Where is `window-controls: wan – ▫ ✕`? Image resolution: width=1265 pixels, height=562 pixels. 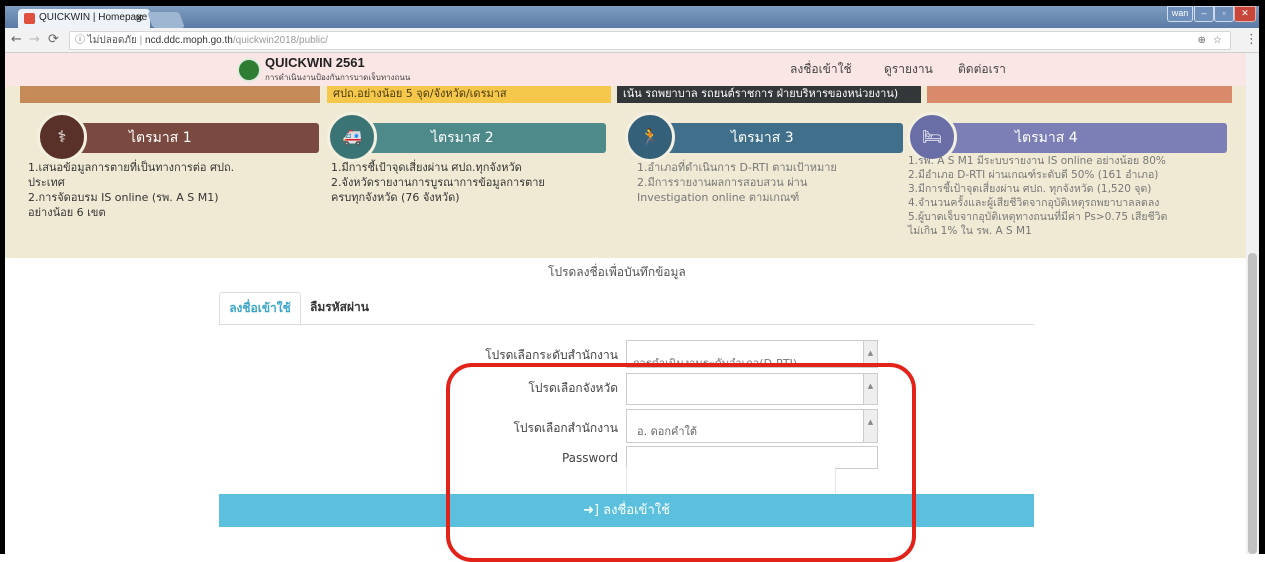
window-controls: wan – ▫ ✕ is located at coordinates (1211, 14).